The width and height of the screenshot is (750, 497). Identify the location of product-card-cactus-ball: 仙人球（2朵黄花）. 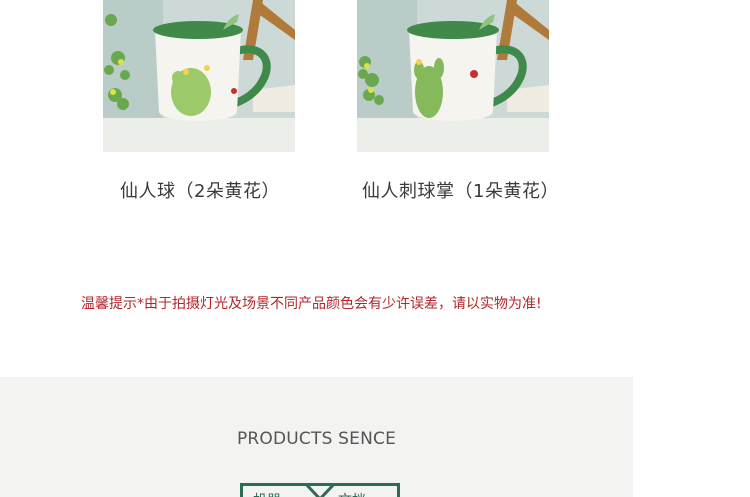
(199, 101).